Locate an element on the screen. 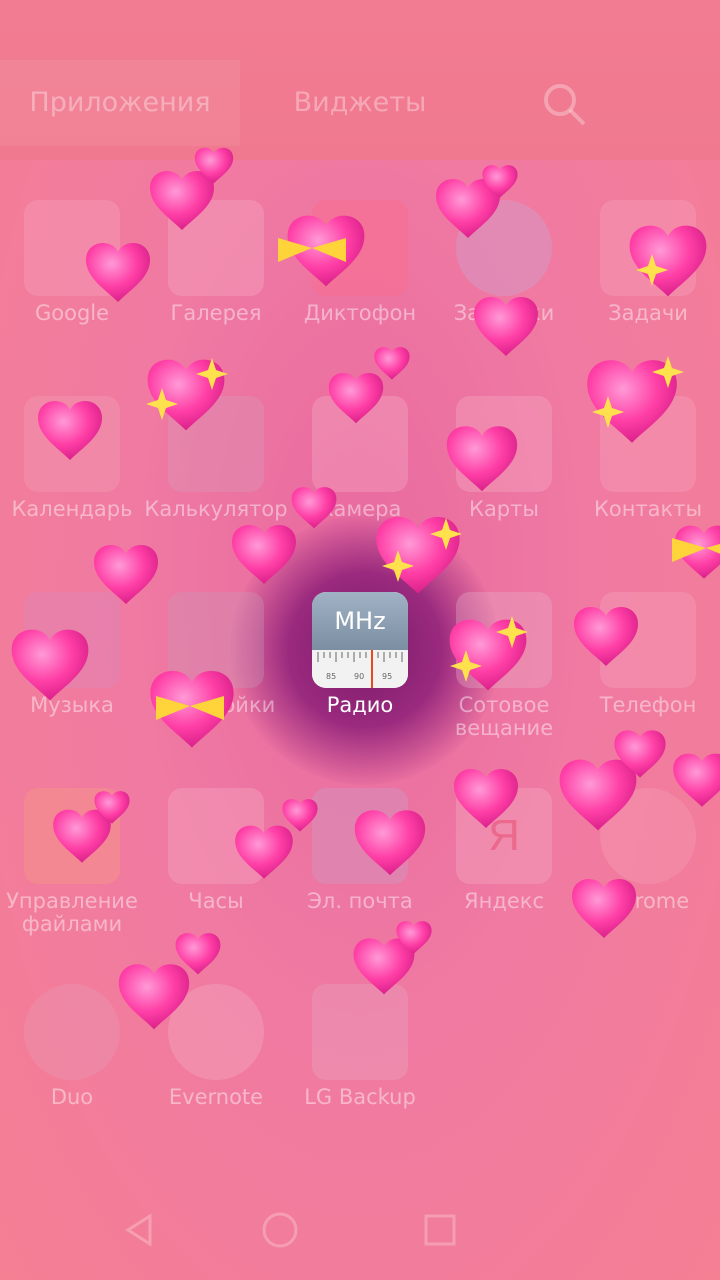  tasks-icon is located at coordinates (648, 248).